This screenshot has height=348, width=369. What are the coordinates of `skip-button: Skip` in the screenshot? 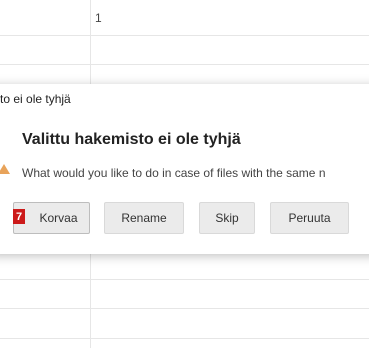 It's located at (227, 218).